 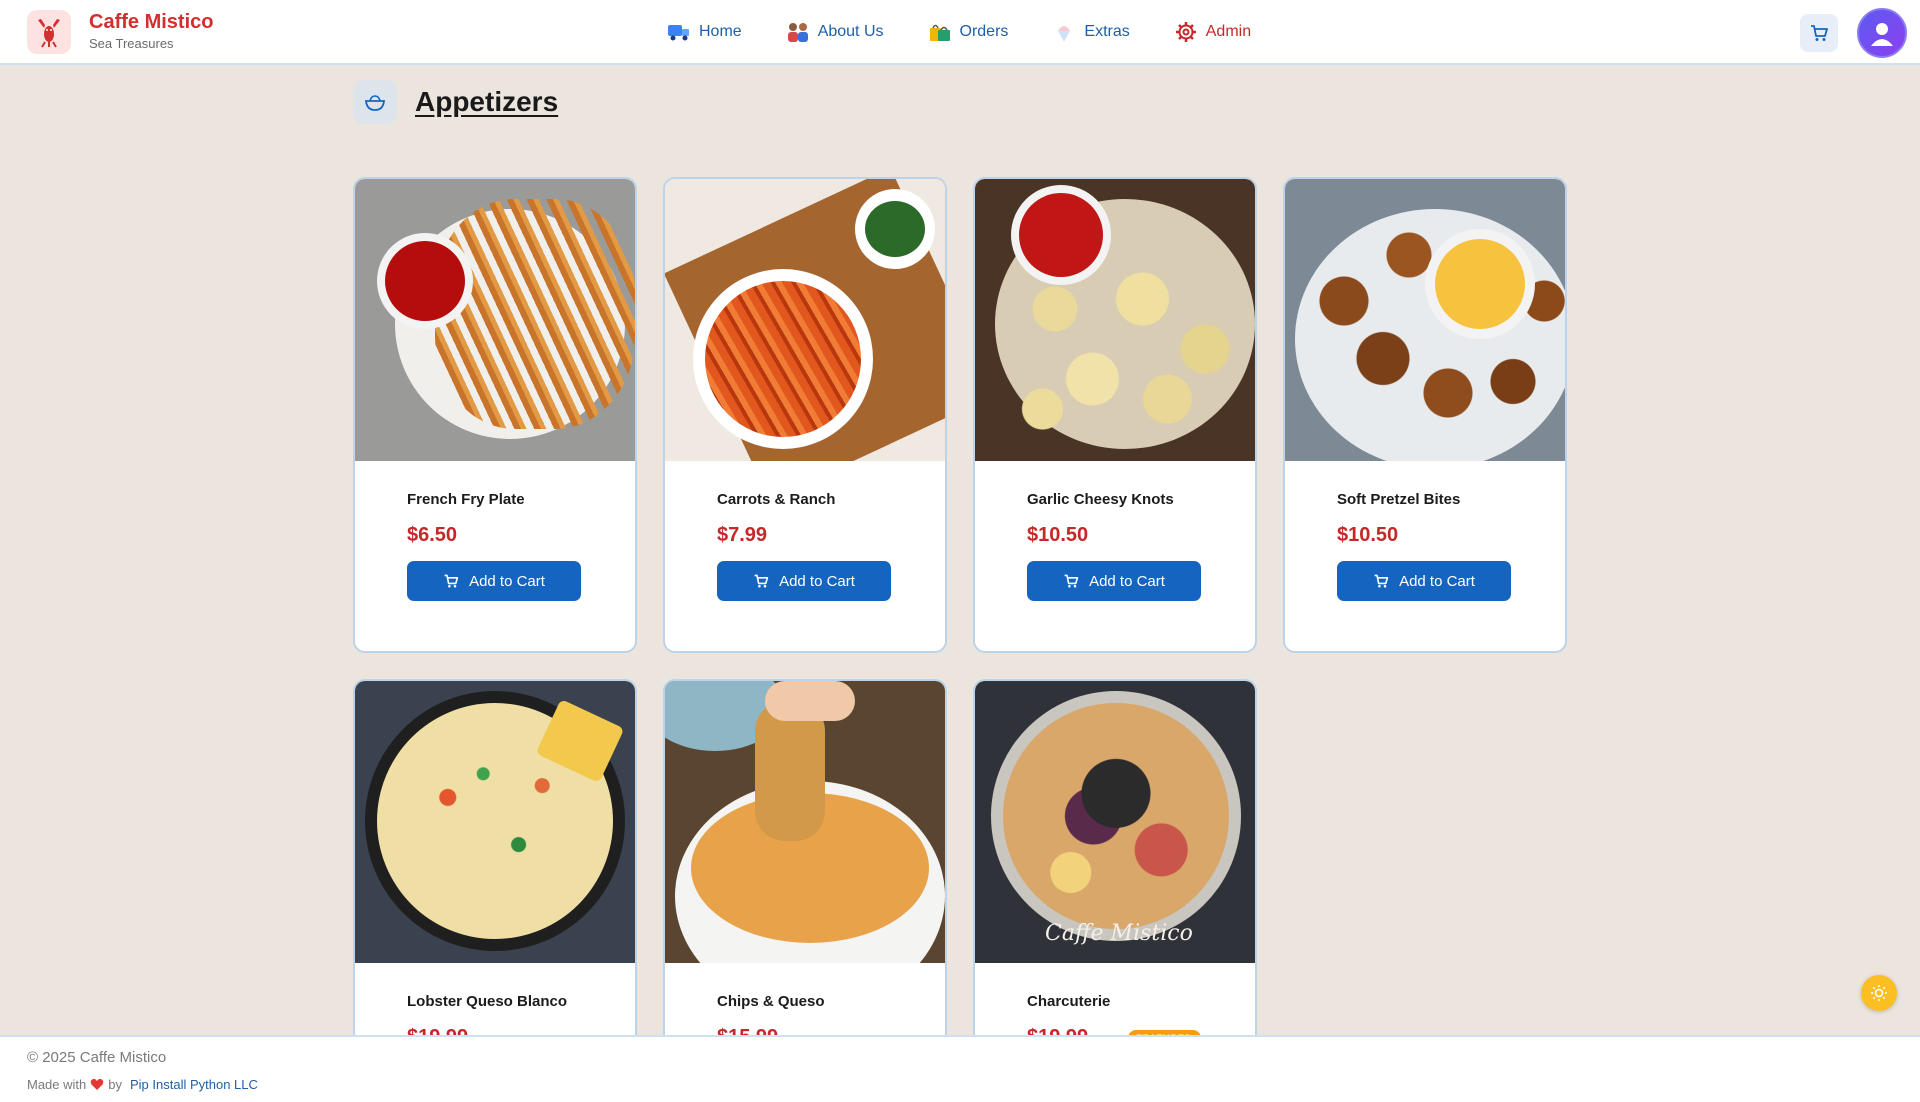 I want to click on theme-toggle-button, so click(x=1879, y=993).